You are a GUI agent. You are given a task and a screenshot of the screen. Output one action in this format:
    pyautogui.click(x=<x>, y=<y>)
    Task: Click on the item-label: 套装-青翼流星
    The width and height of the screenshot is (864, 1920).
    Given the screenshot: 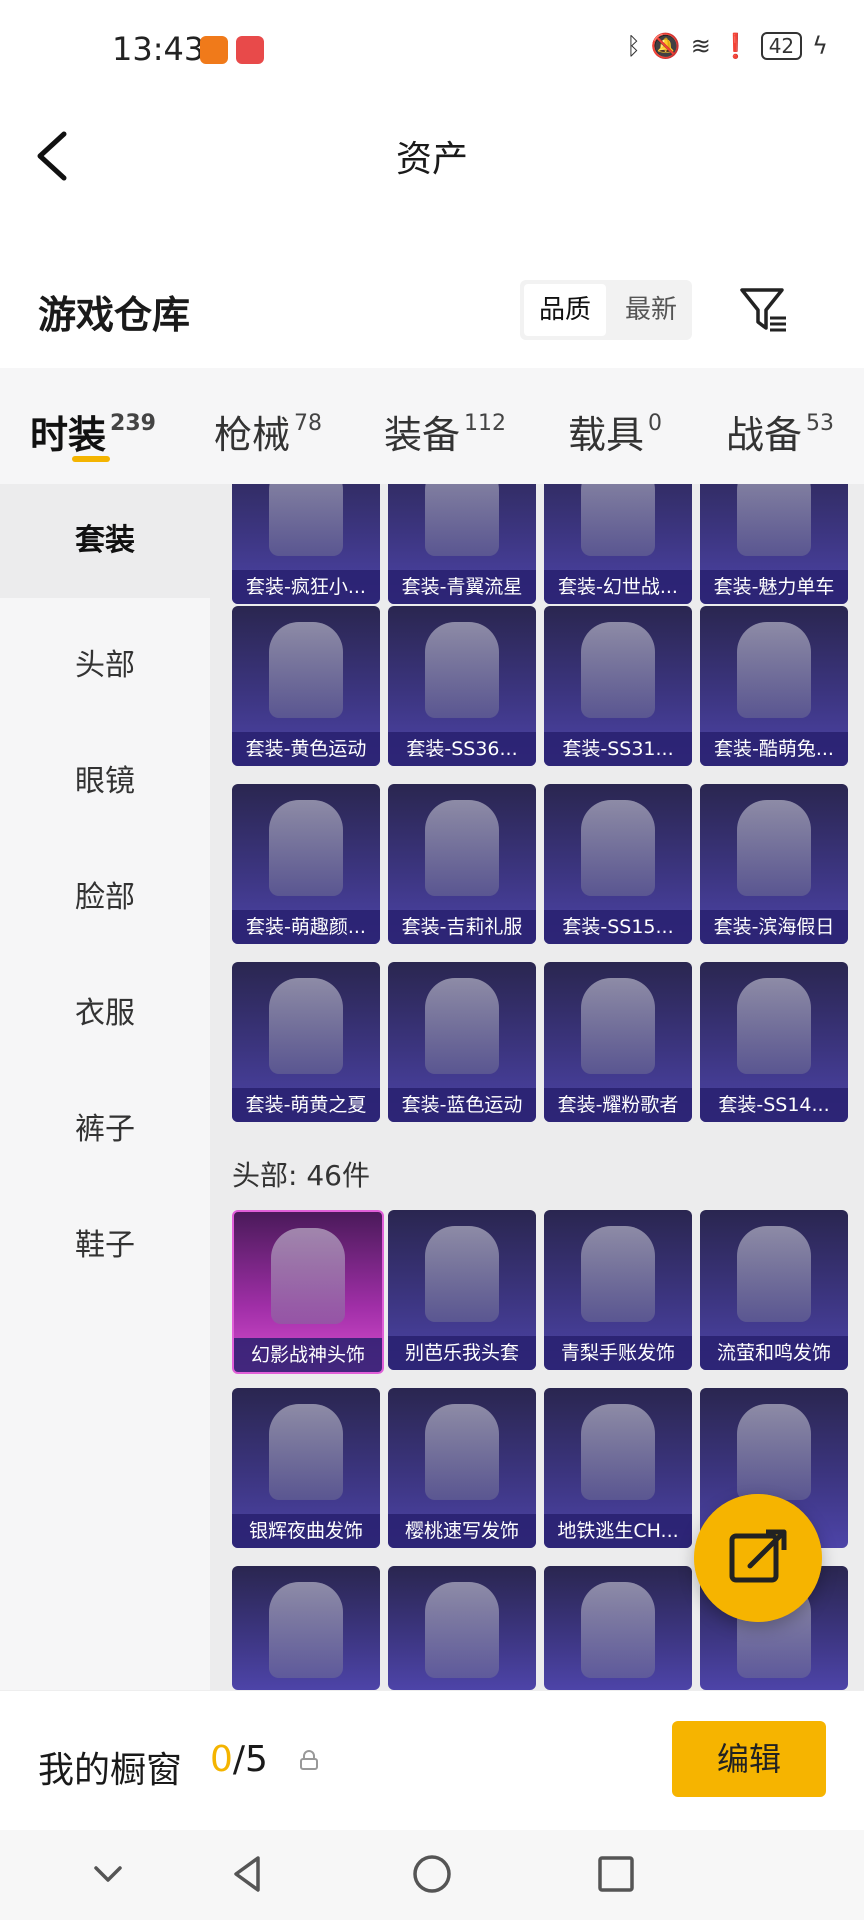 What is the action you would take?
    pyautogui.click(x=462, y=587)
    